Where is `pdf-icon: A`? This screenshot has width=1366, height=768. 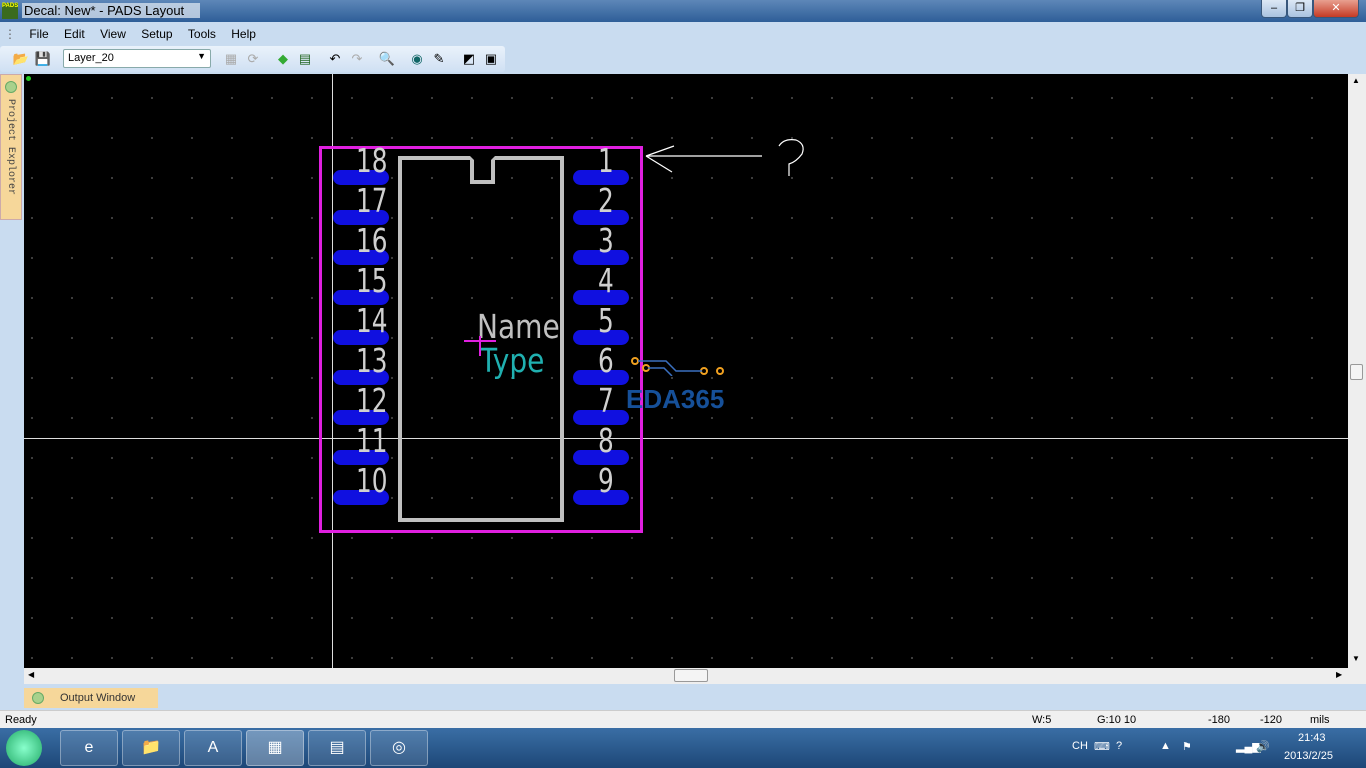
pdf-icon: A is located at coordinates (213, 748).